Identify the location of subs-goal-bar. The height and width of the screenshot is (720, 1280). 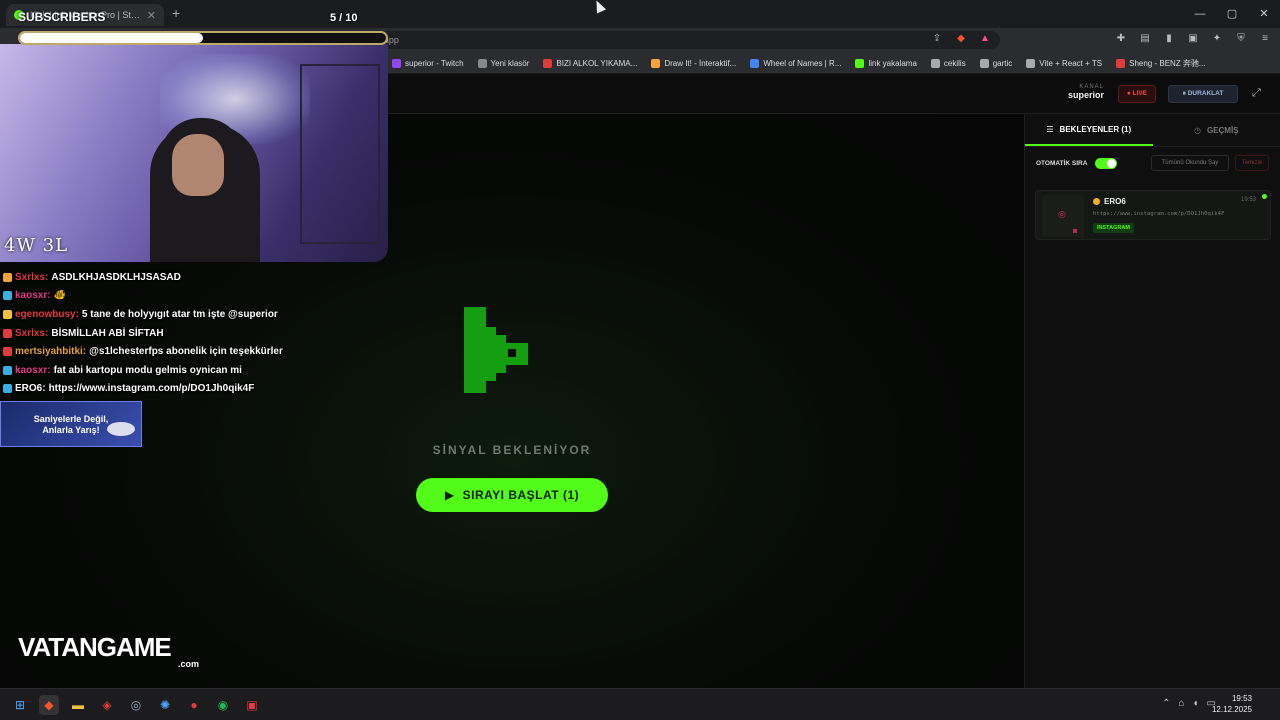
(203, 38).